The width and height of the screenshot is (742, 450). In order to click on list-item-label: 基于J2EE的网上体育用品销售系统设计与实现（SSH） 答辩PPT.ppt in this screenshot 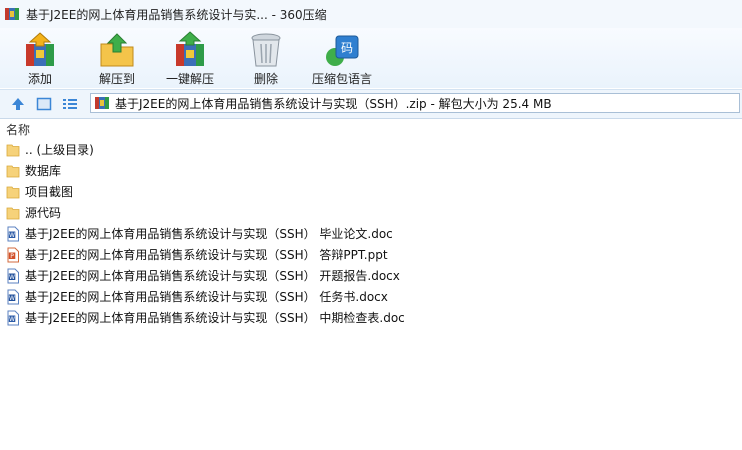, I will do `click(206, 255)`.